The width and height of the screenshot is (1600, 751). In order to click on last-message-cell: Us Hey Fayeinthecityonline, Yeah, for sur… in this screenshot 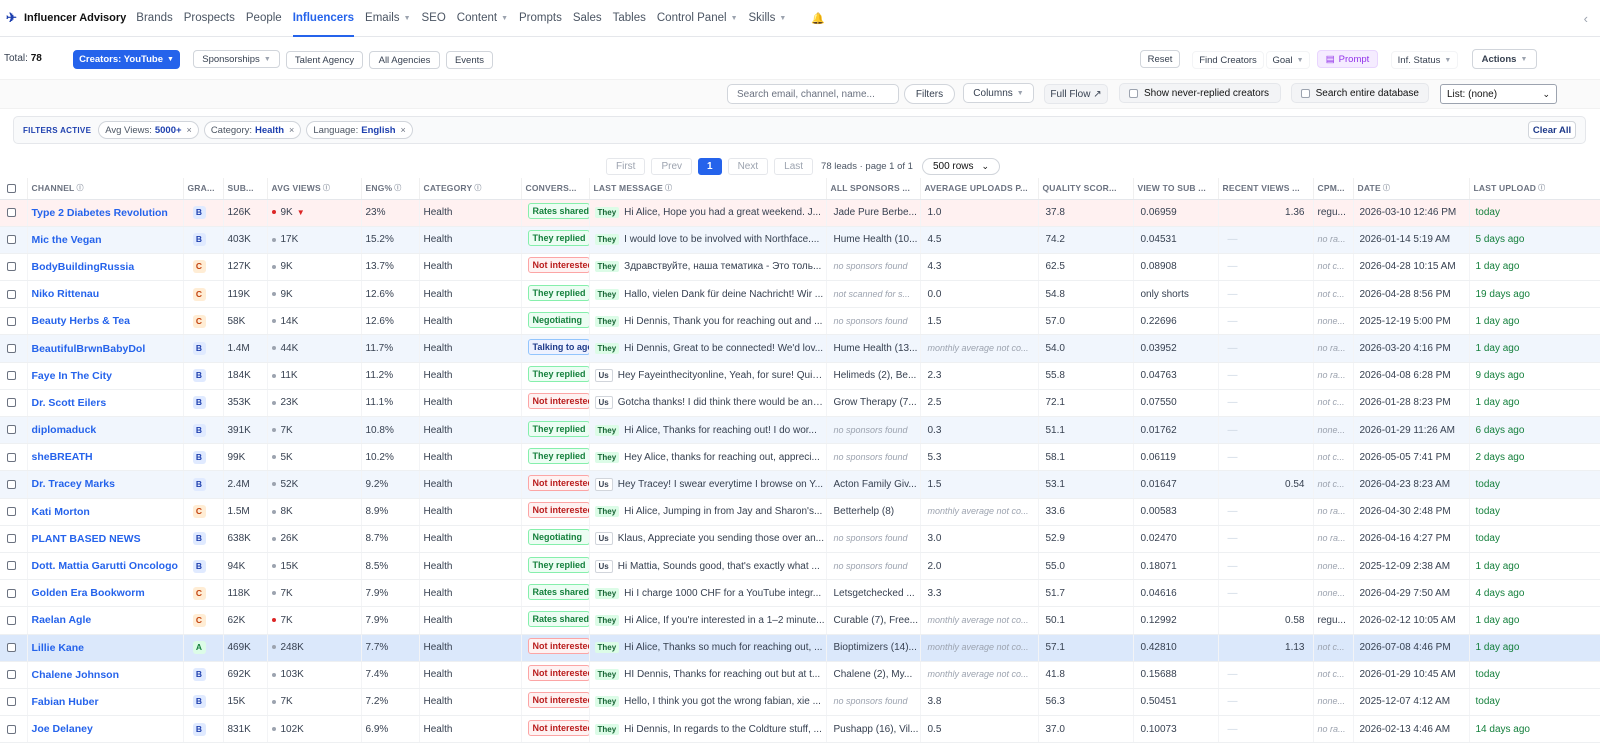, I will do `click(708, 376)`.